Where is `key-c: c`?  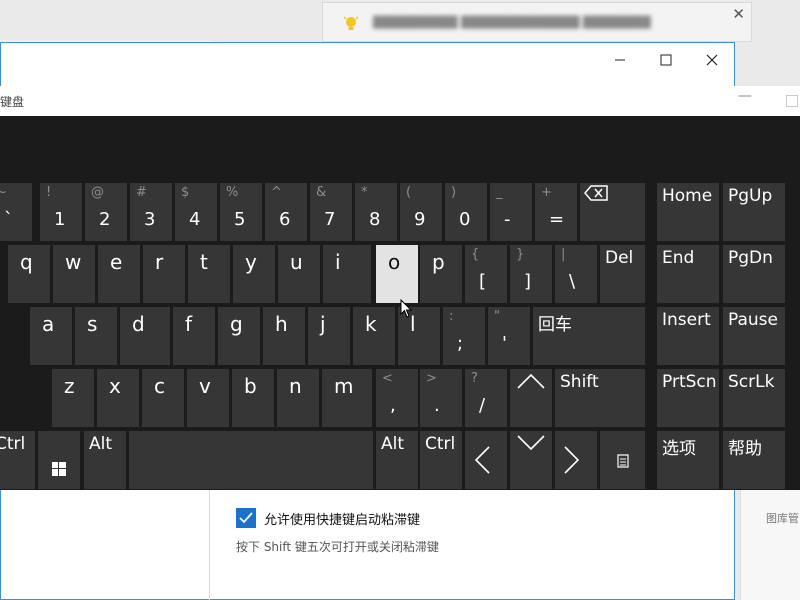 key-c: c is located at coordinates (163, 398).